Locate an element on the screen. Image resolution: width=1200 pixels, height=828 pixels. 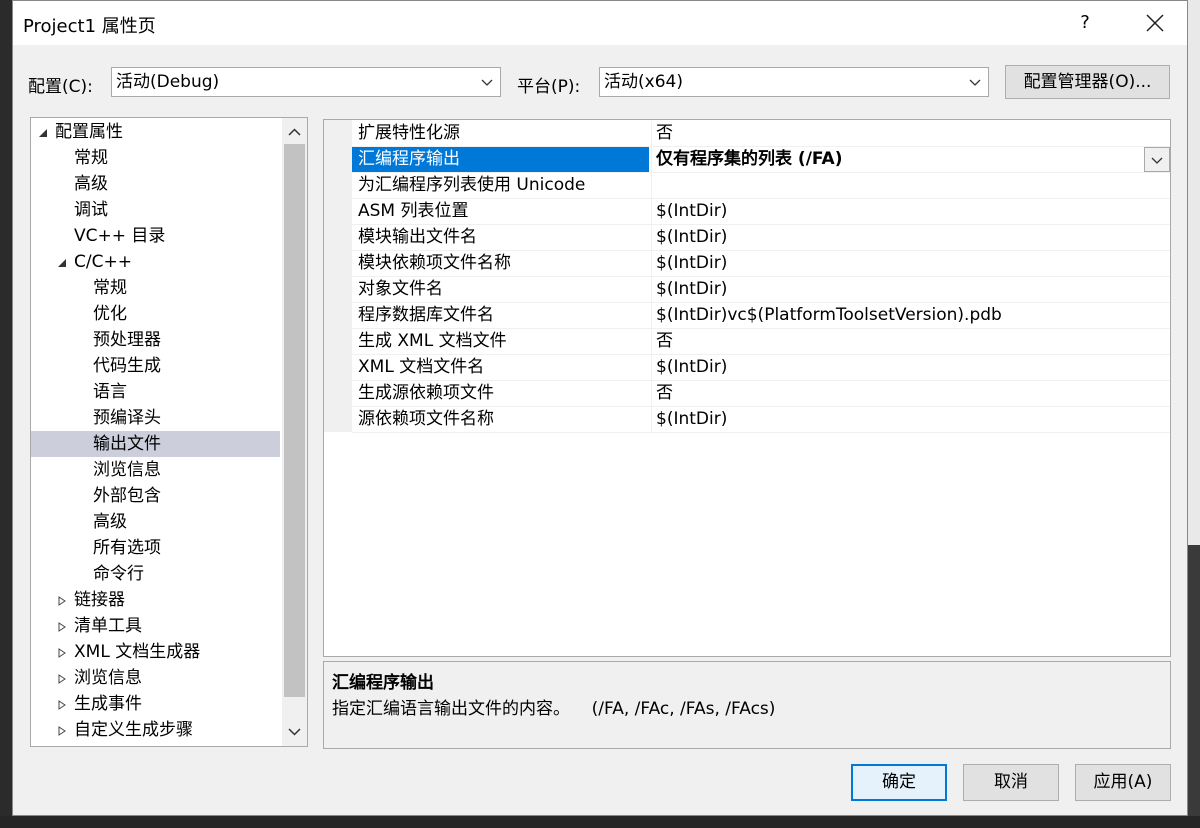
tree-scrollbar is located at coordinates (294, 432).